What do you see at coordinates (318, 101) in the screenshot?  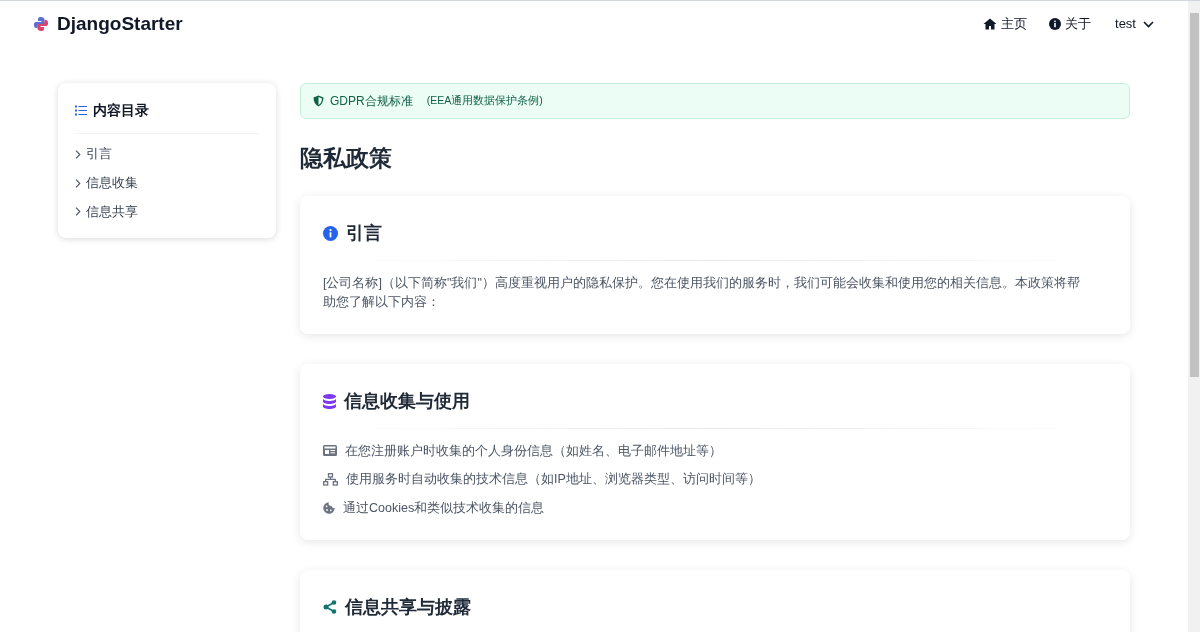 I see `shield-icon` at bounding box center [318, 101].